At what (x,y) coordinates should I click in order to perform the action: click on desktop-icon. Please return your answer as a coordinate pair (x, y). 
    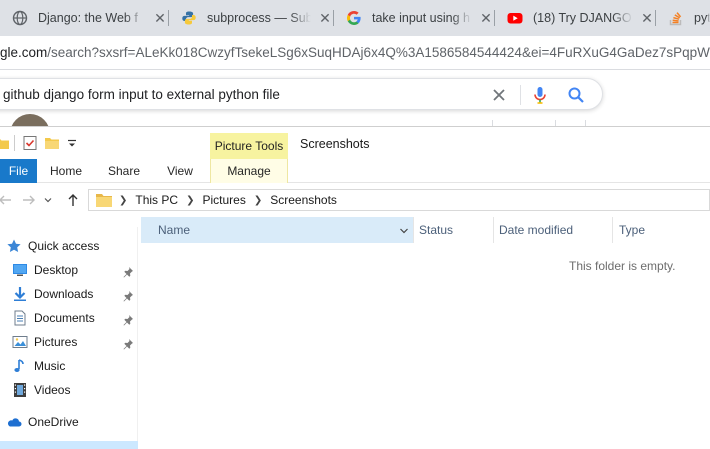
    Looking at the image, I should click on (20, 270).